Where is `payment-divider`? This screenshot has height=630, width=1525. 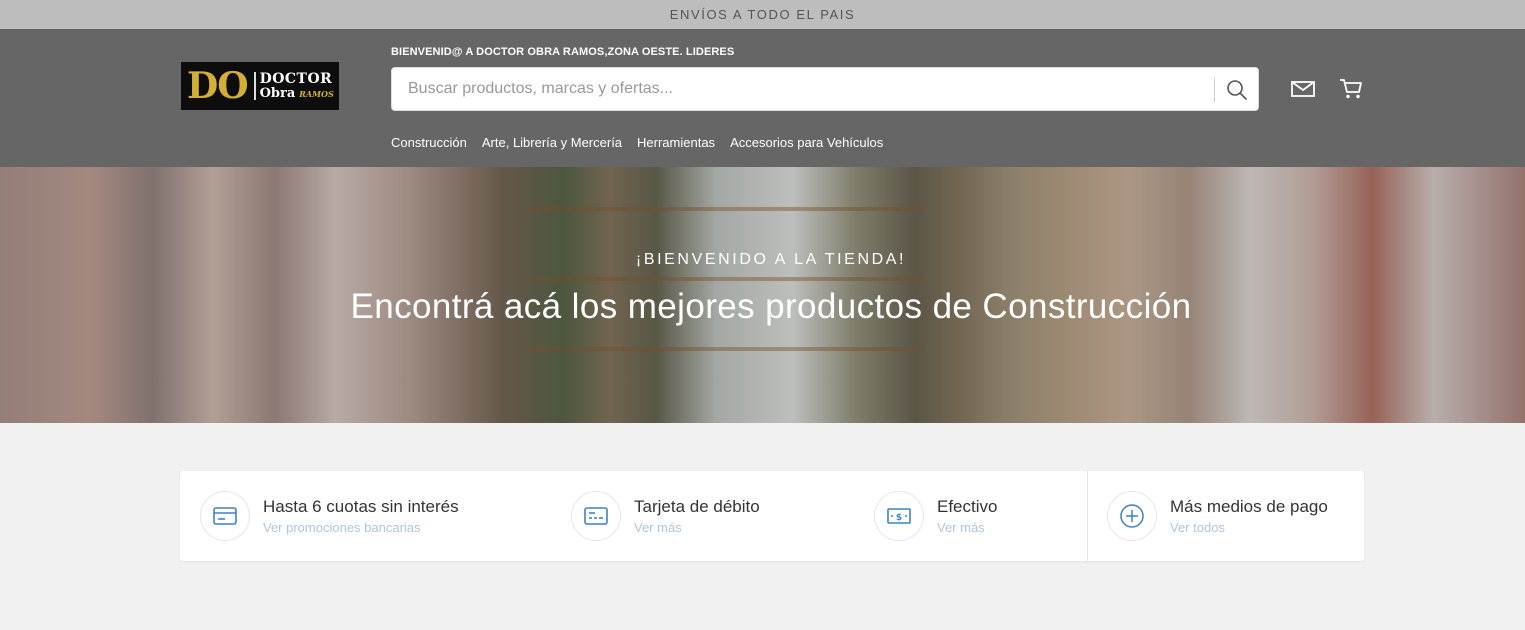
payment-divider is located at coordinates (1087, 516).